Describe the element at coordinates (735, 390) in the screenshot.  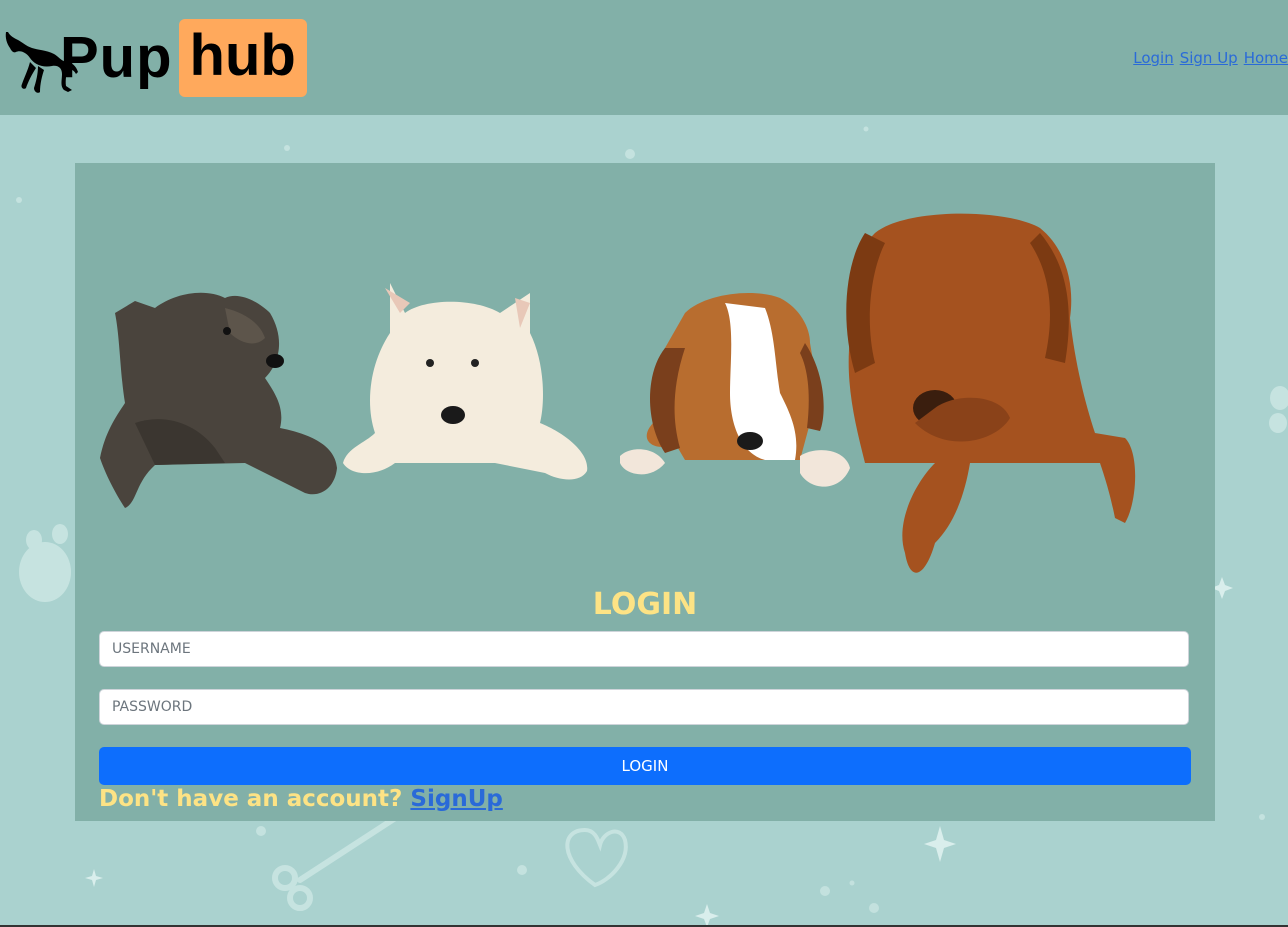
I see `beagle-dog-image` at that location.